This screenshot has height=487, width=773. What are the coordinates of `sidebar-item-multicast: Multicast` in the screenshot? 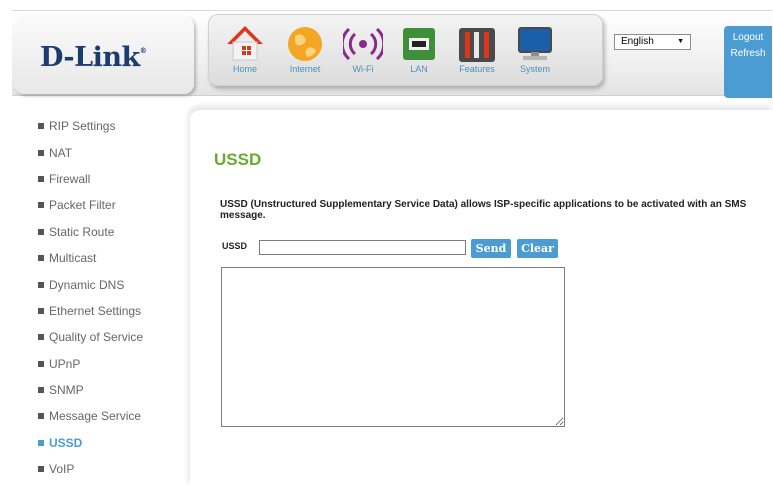 It's located at (90, 258).